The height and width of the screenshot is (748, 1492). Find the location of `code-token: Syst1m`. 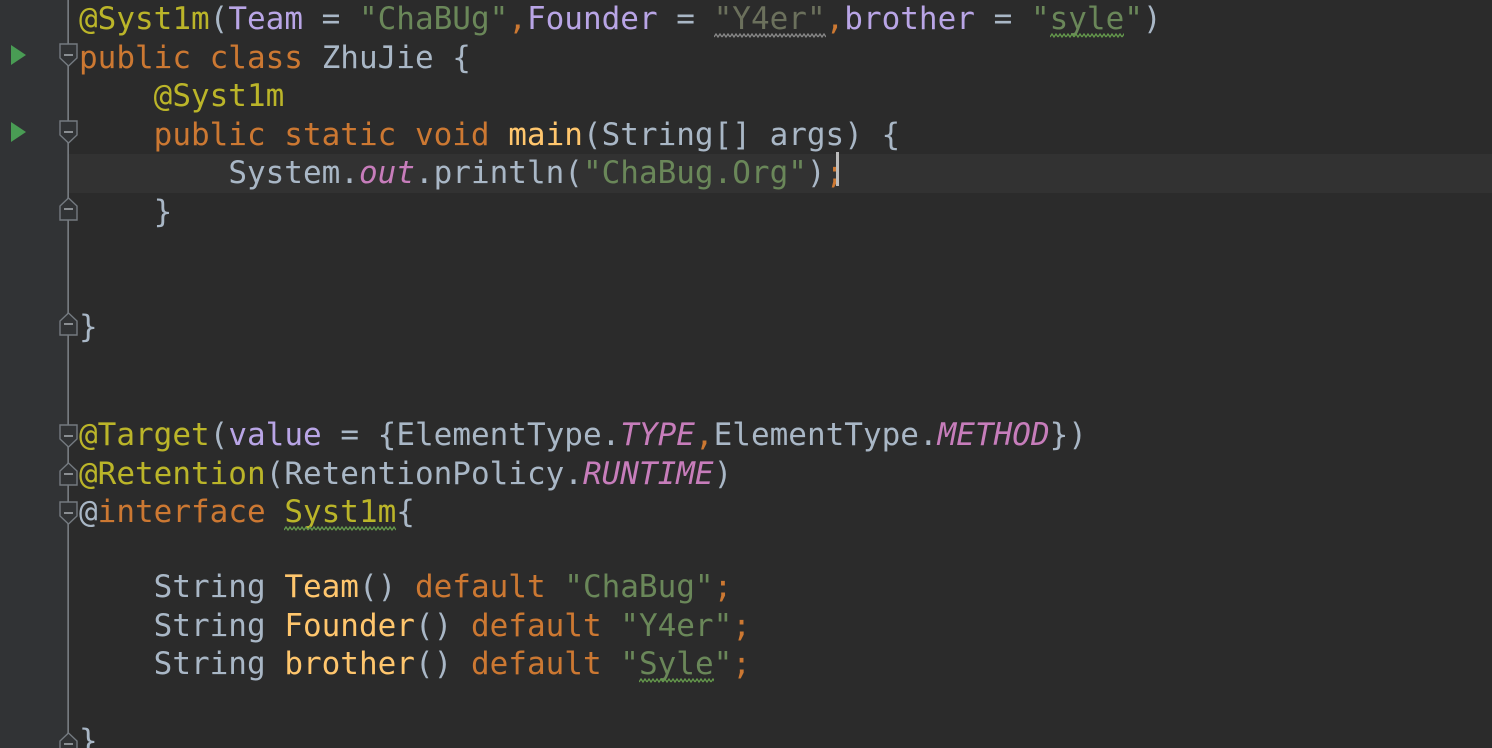

code-token: Syst1m is located at coordinates (340, 512).